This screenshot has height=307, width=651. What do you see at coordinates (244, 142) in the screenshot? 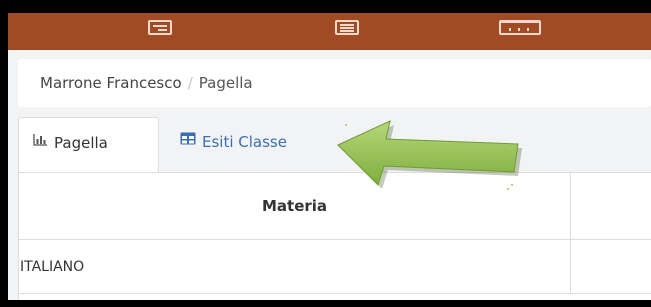
I see `tab-esiti-classe-label: Esiti Classe` at bounding box center [244, 142].